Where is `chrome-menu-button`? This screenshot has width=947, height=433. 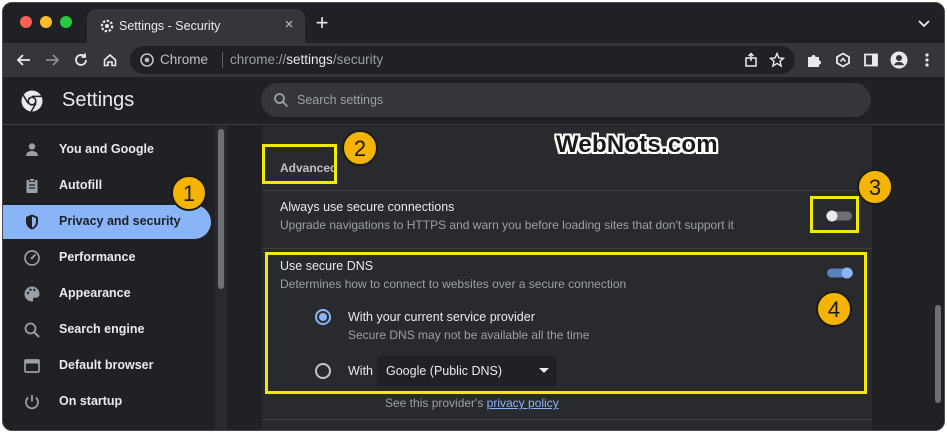 chrome-menu-button is located at coordinates (927, 60).